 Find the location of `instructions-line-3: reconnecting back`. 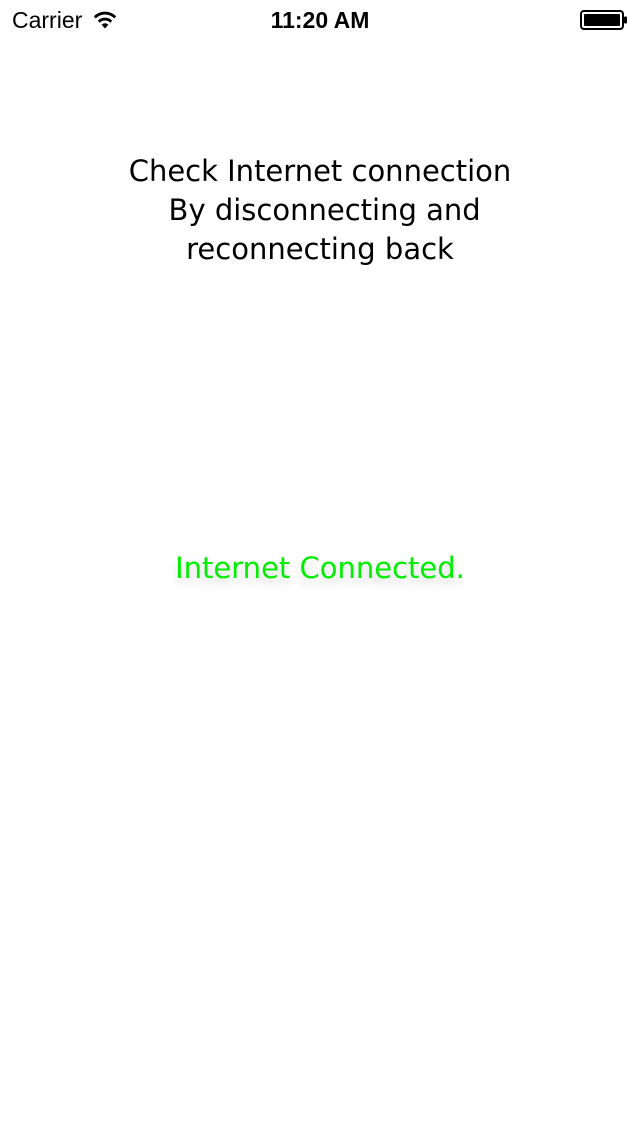

instructions-line-3: reconnecting back is located at coordinates (320, 249).